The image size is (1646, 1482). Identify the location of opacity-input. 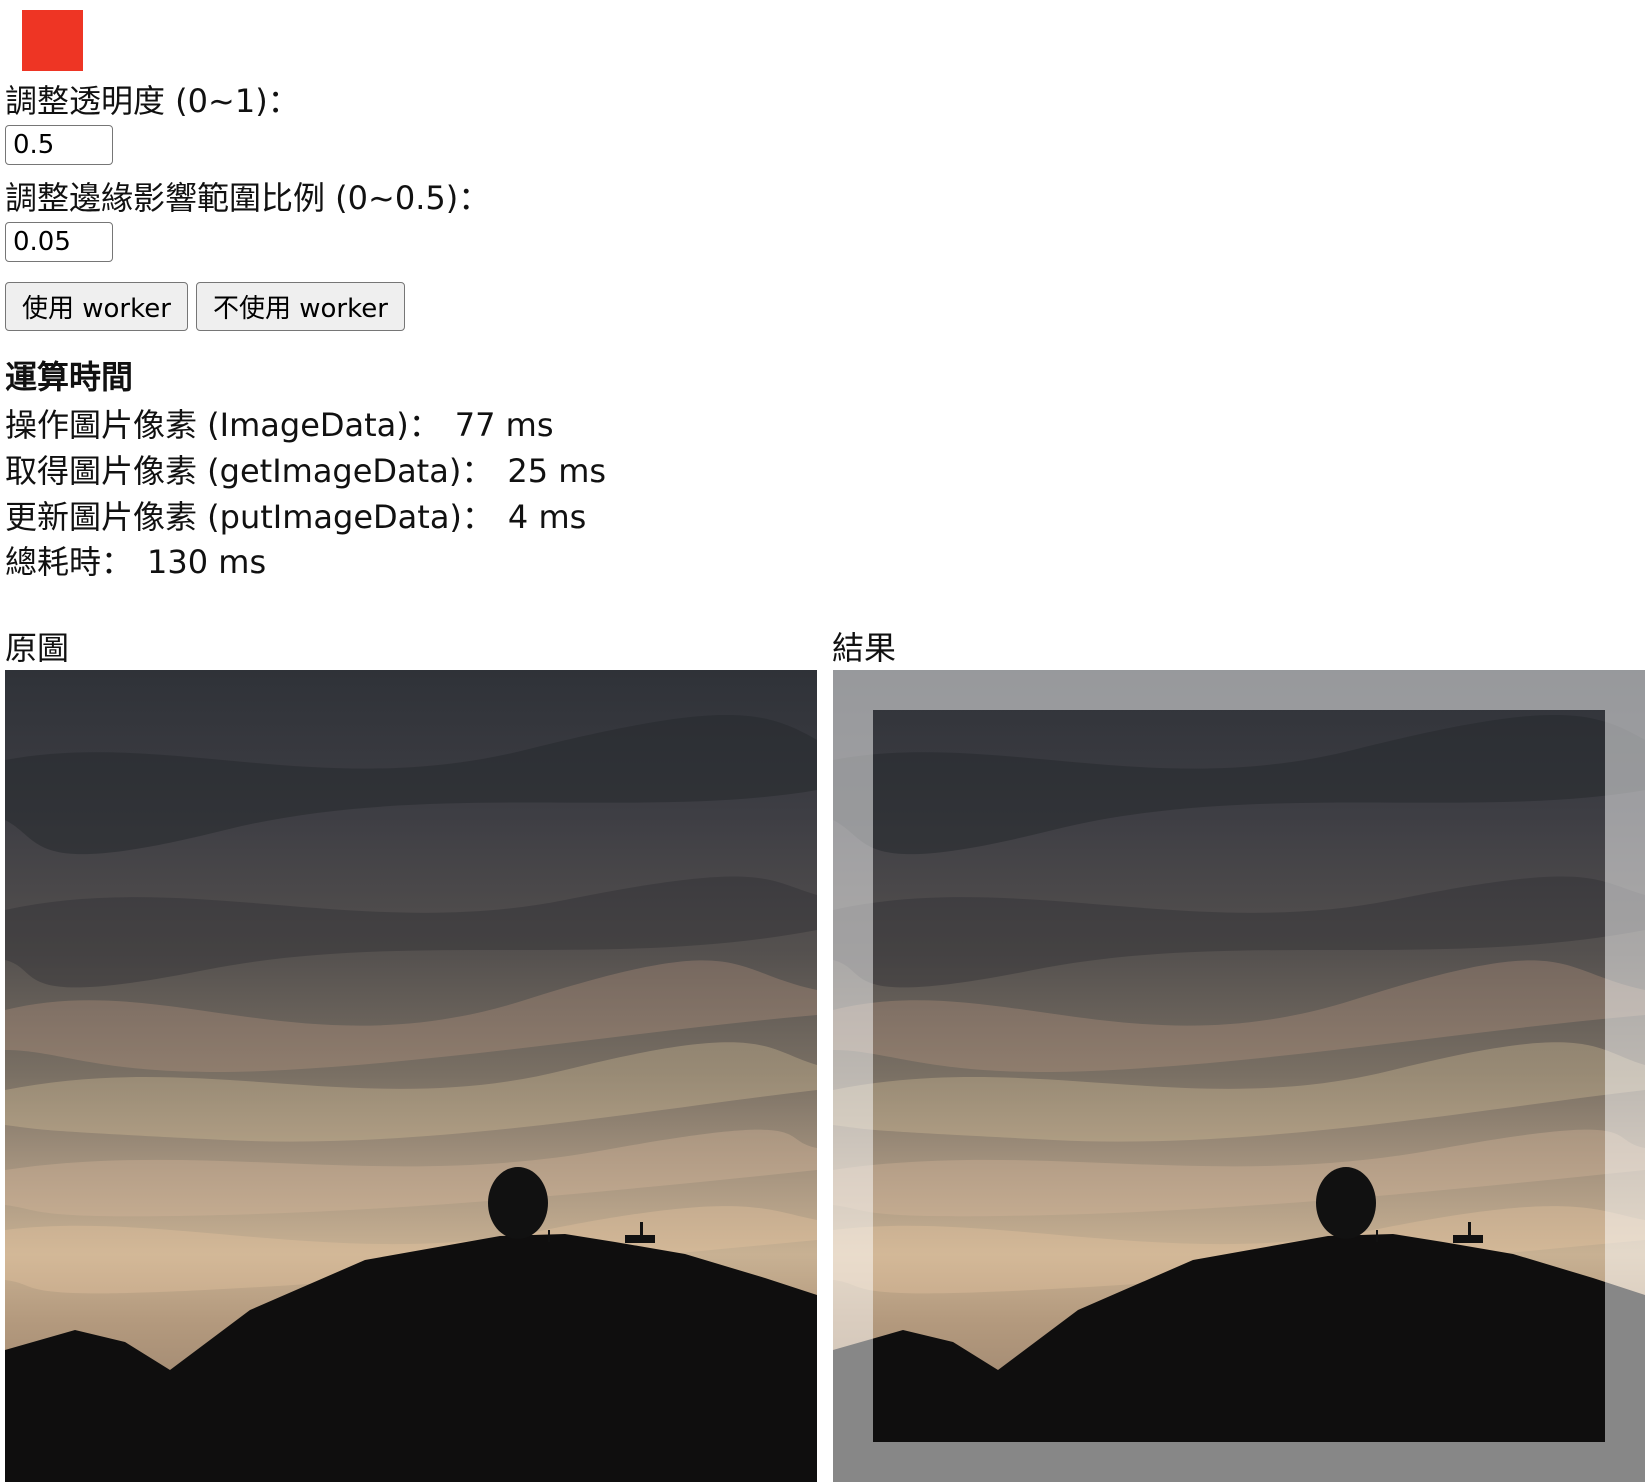
(59, 145).